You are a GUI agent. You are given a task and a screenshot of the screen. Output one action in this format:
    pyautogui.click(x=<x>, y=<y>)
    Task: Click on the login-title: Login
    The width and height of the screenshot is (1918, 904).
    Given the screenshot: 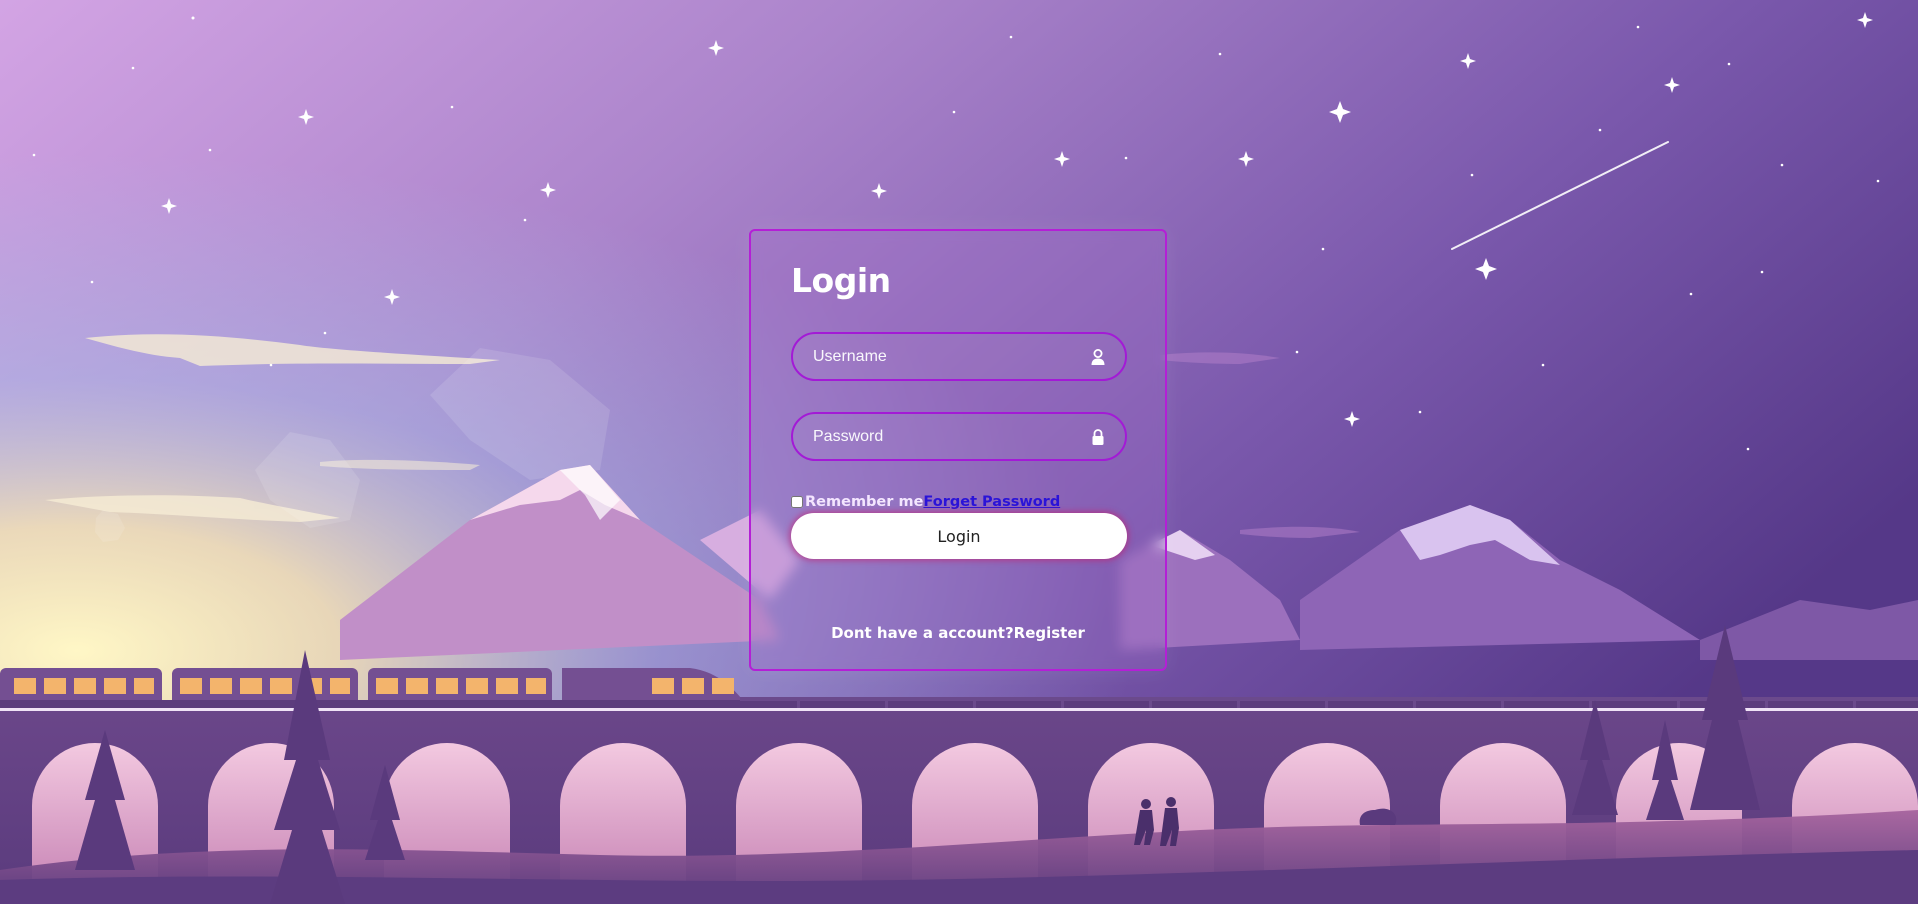 What is the action you would take?
    pyautogui.click(x=841, y=280)
    